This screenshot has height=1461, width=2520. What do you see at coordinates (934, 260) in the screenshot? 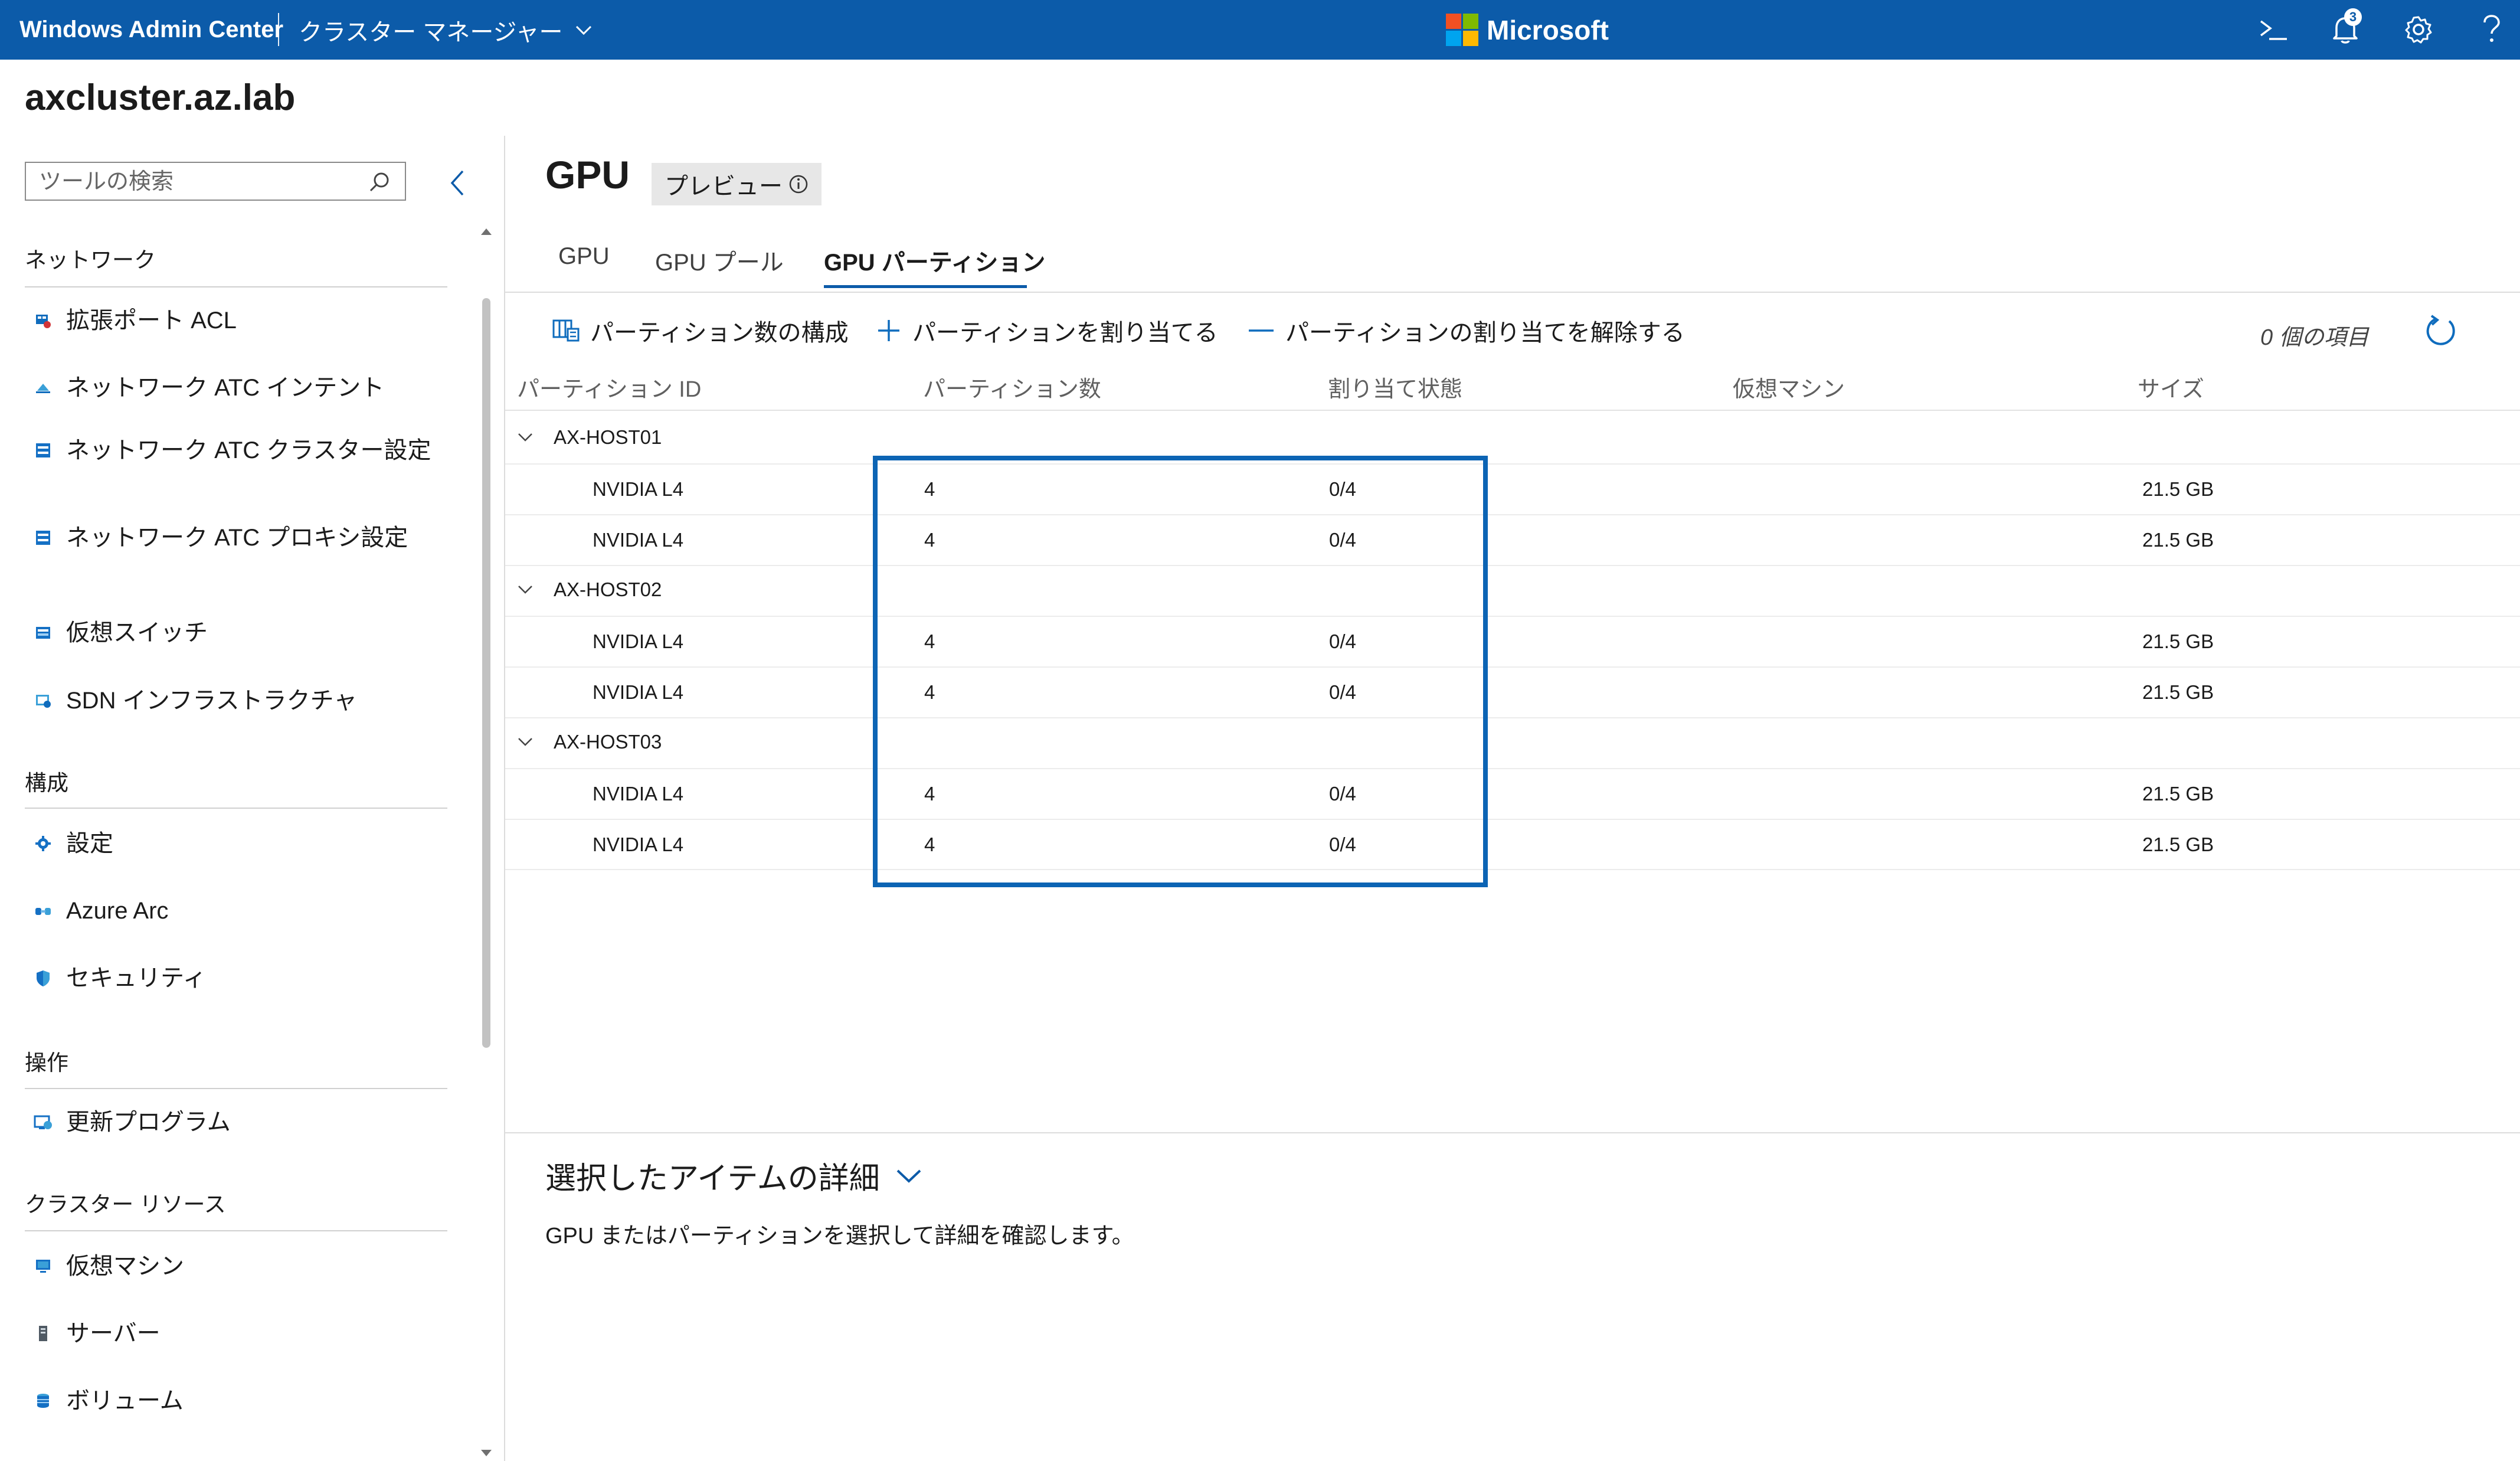
I see `tab-gpu-partitions: GPU パーティション` at bounding box center [934, 260].